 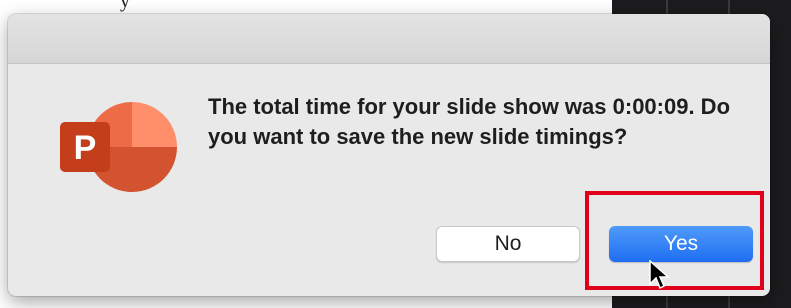 I want to click on powerpoint-letter: P, so click(x=85, y=148).